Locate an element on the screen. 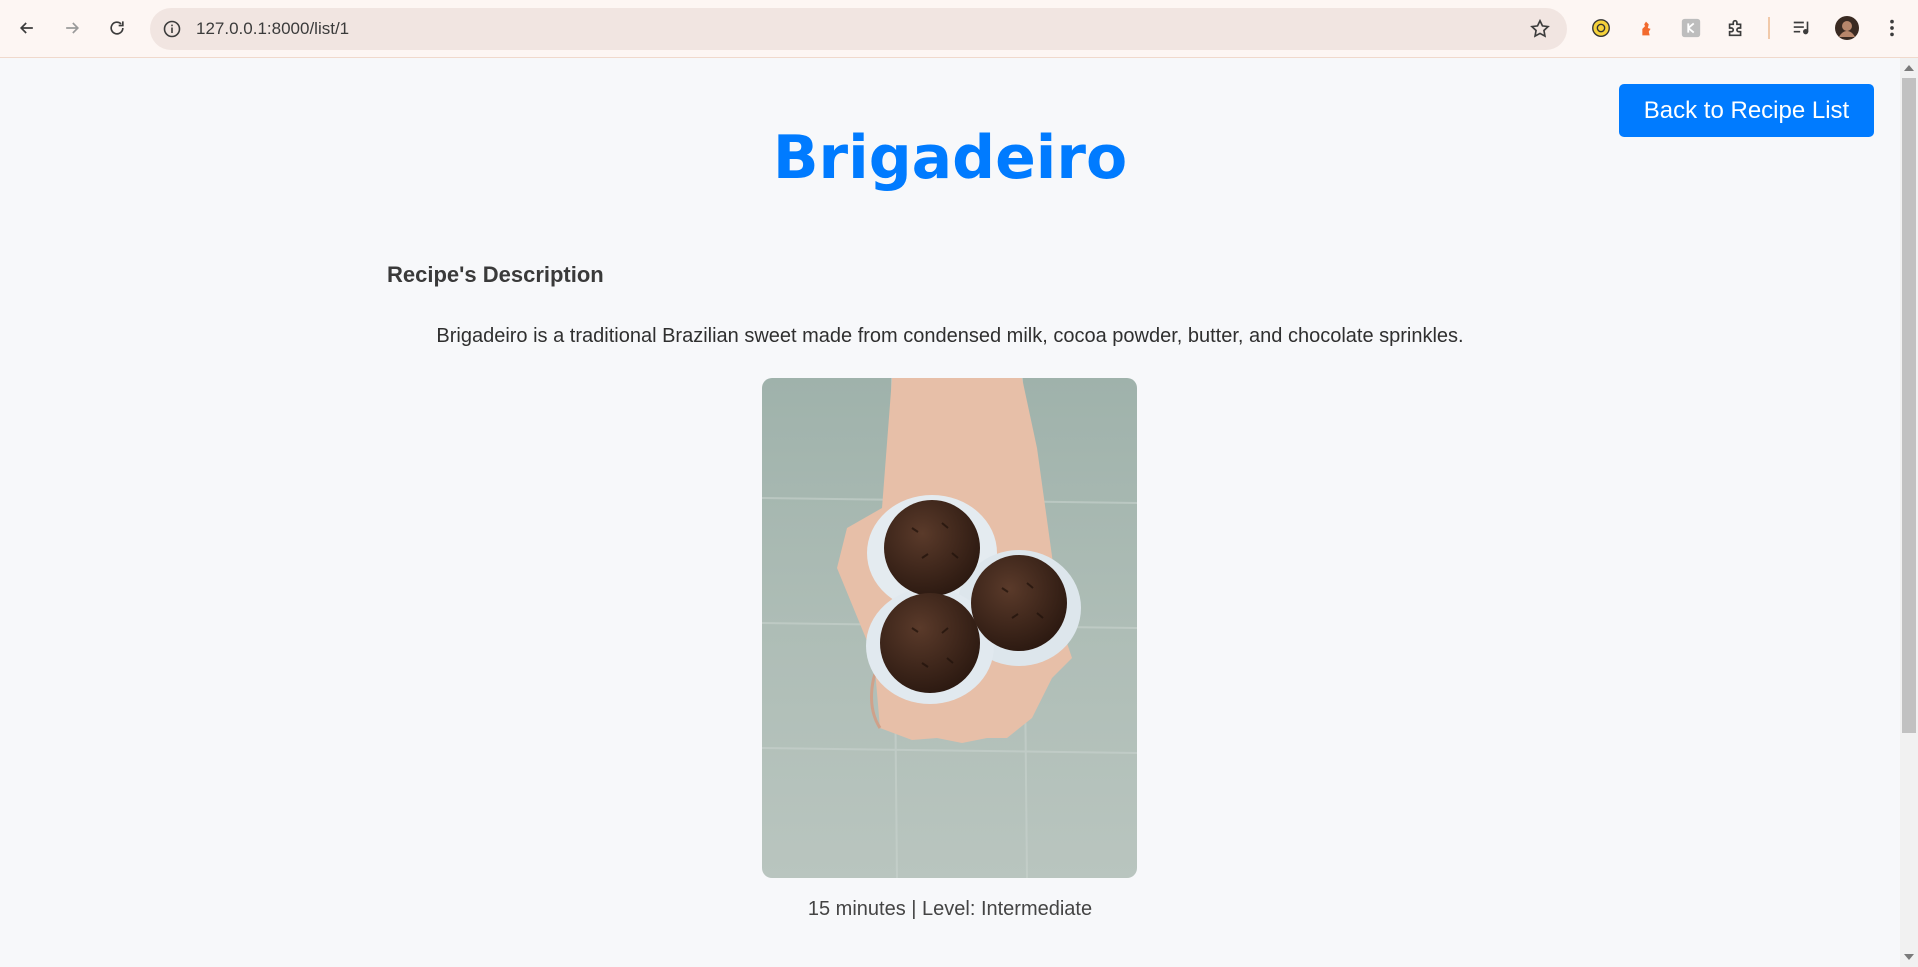  address-bar: 127.0.0.1:8000/list/1 is located at coordinates (858, 29).